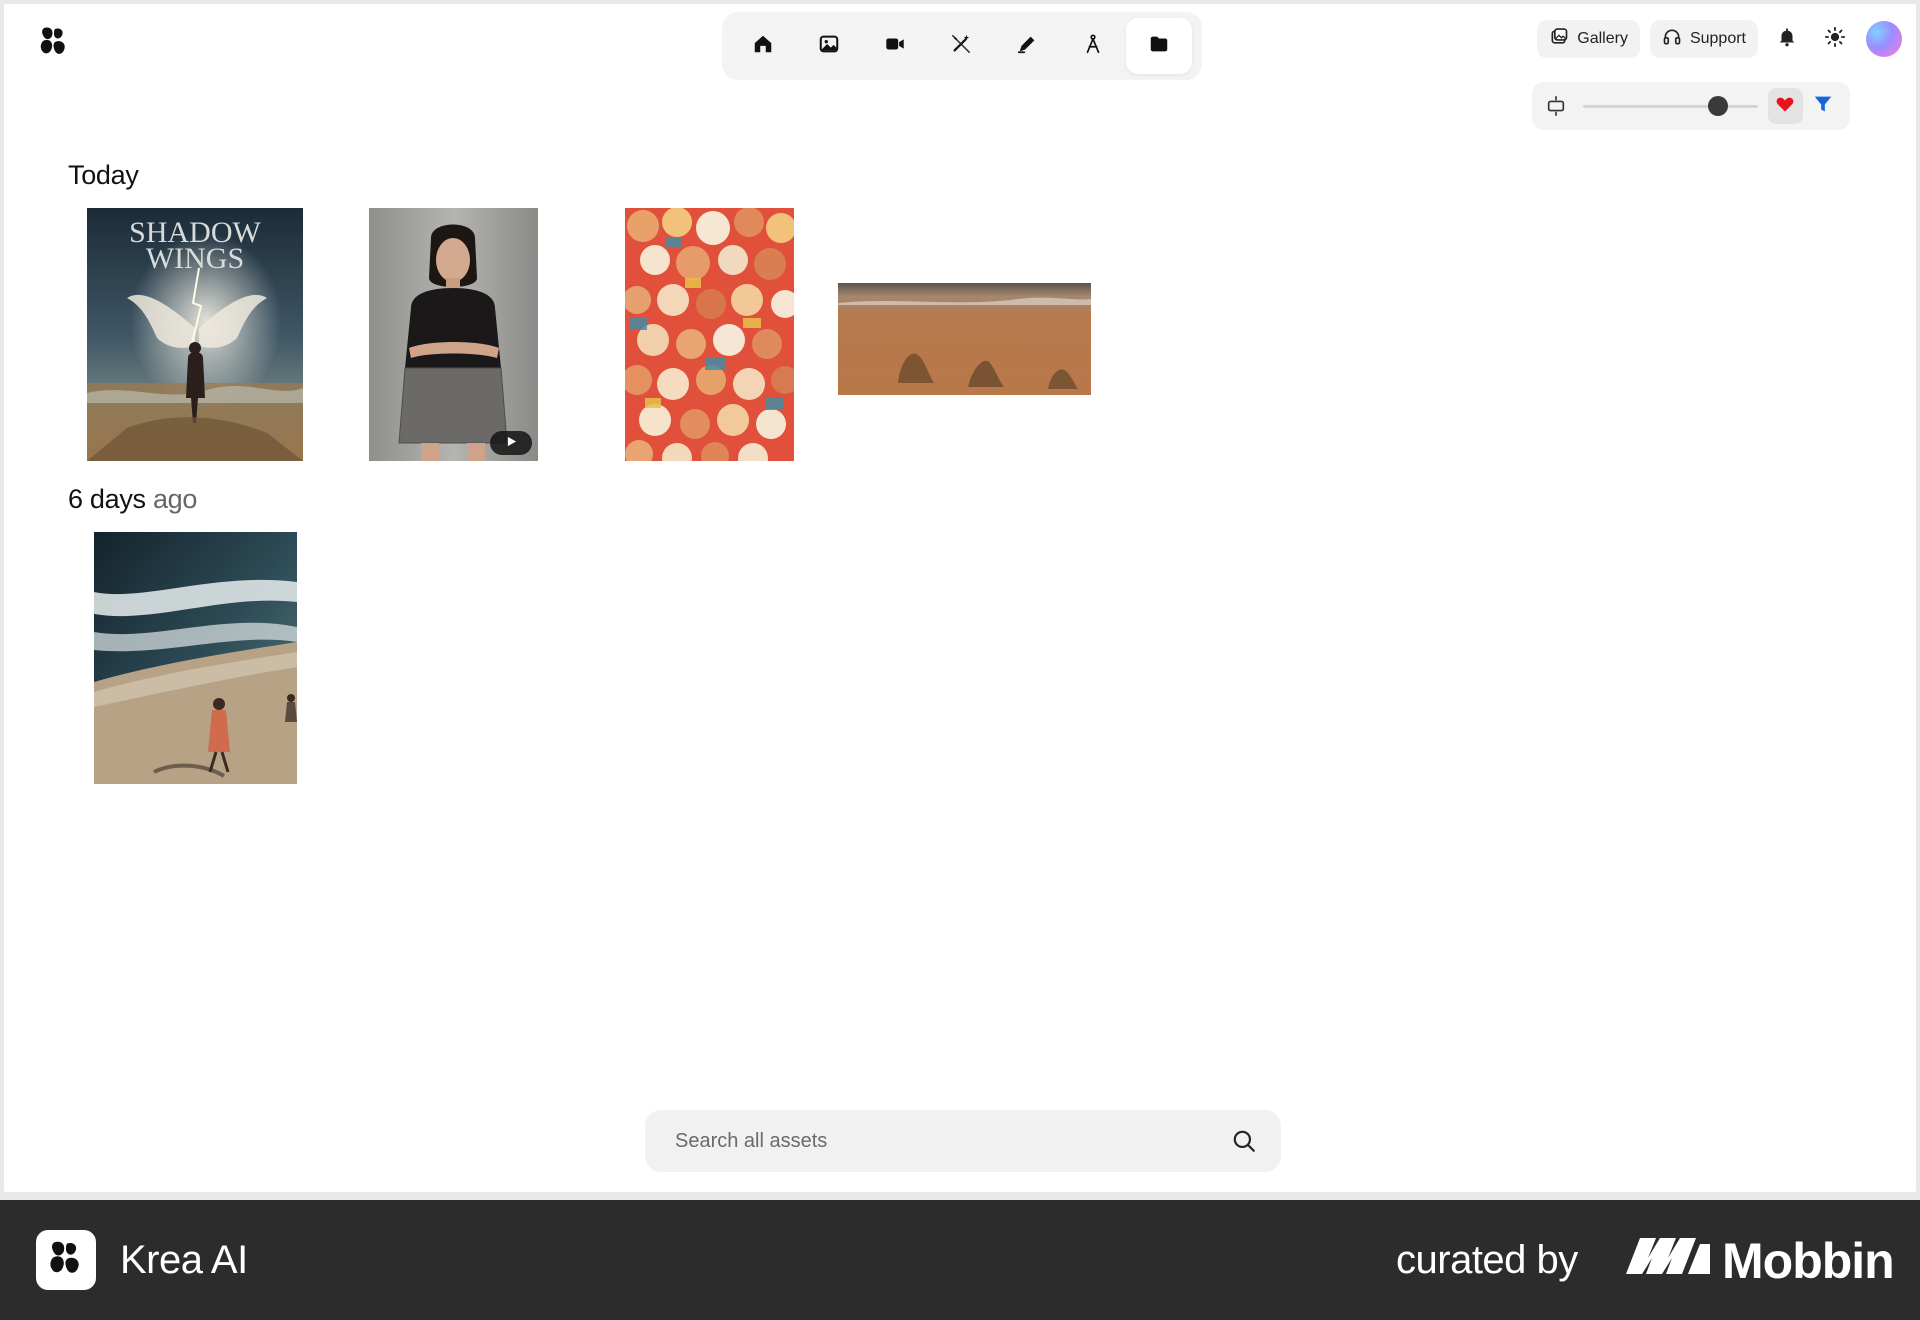  I want to click on support-button: Support, so click(1703, 39).